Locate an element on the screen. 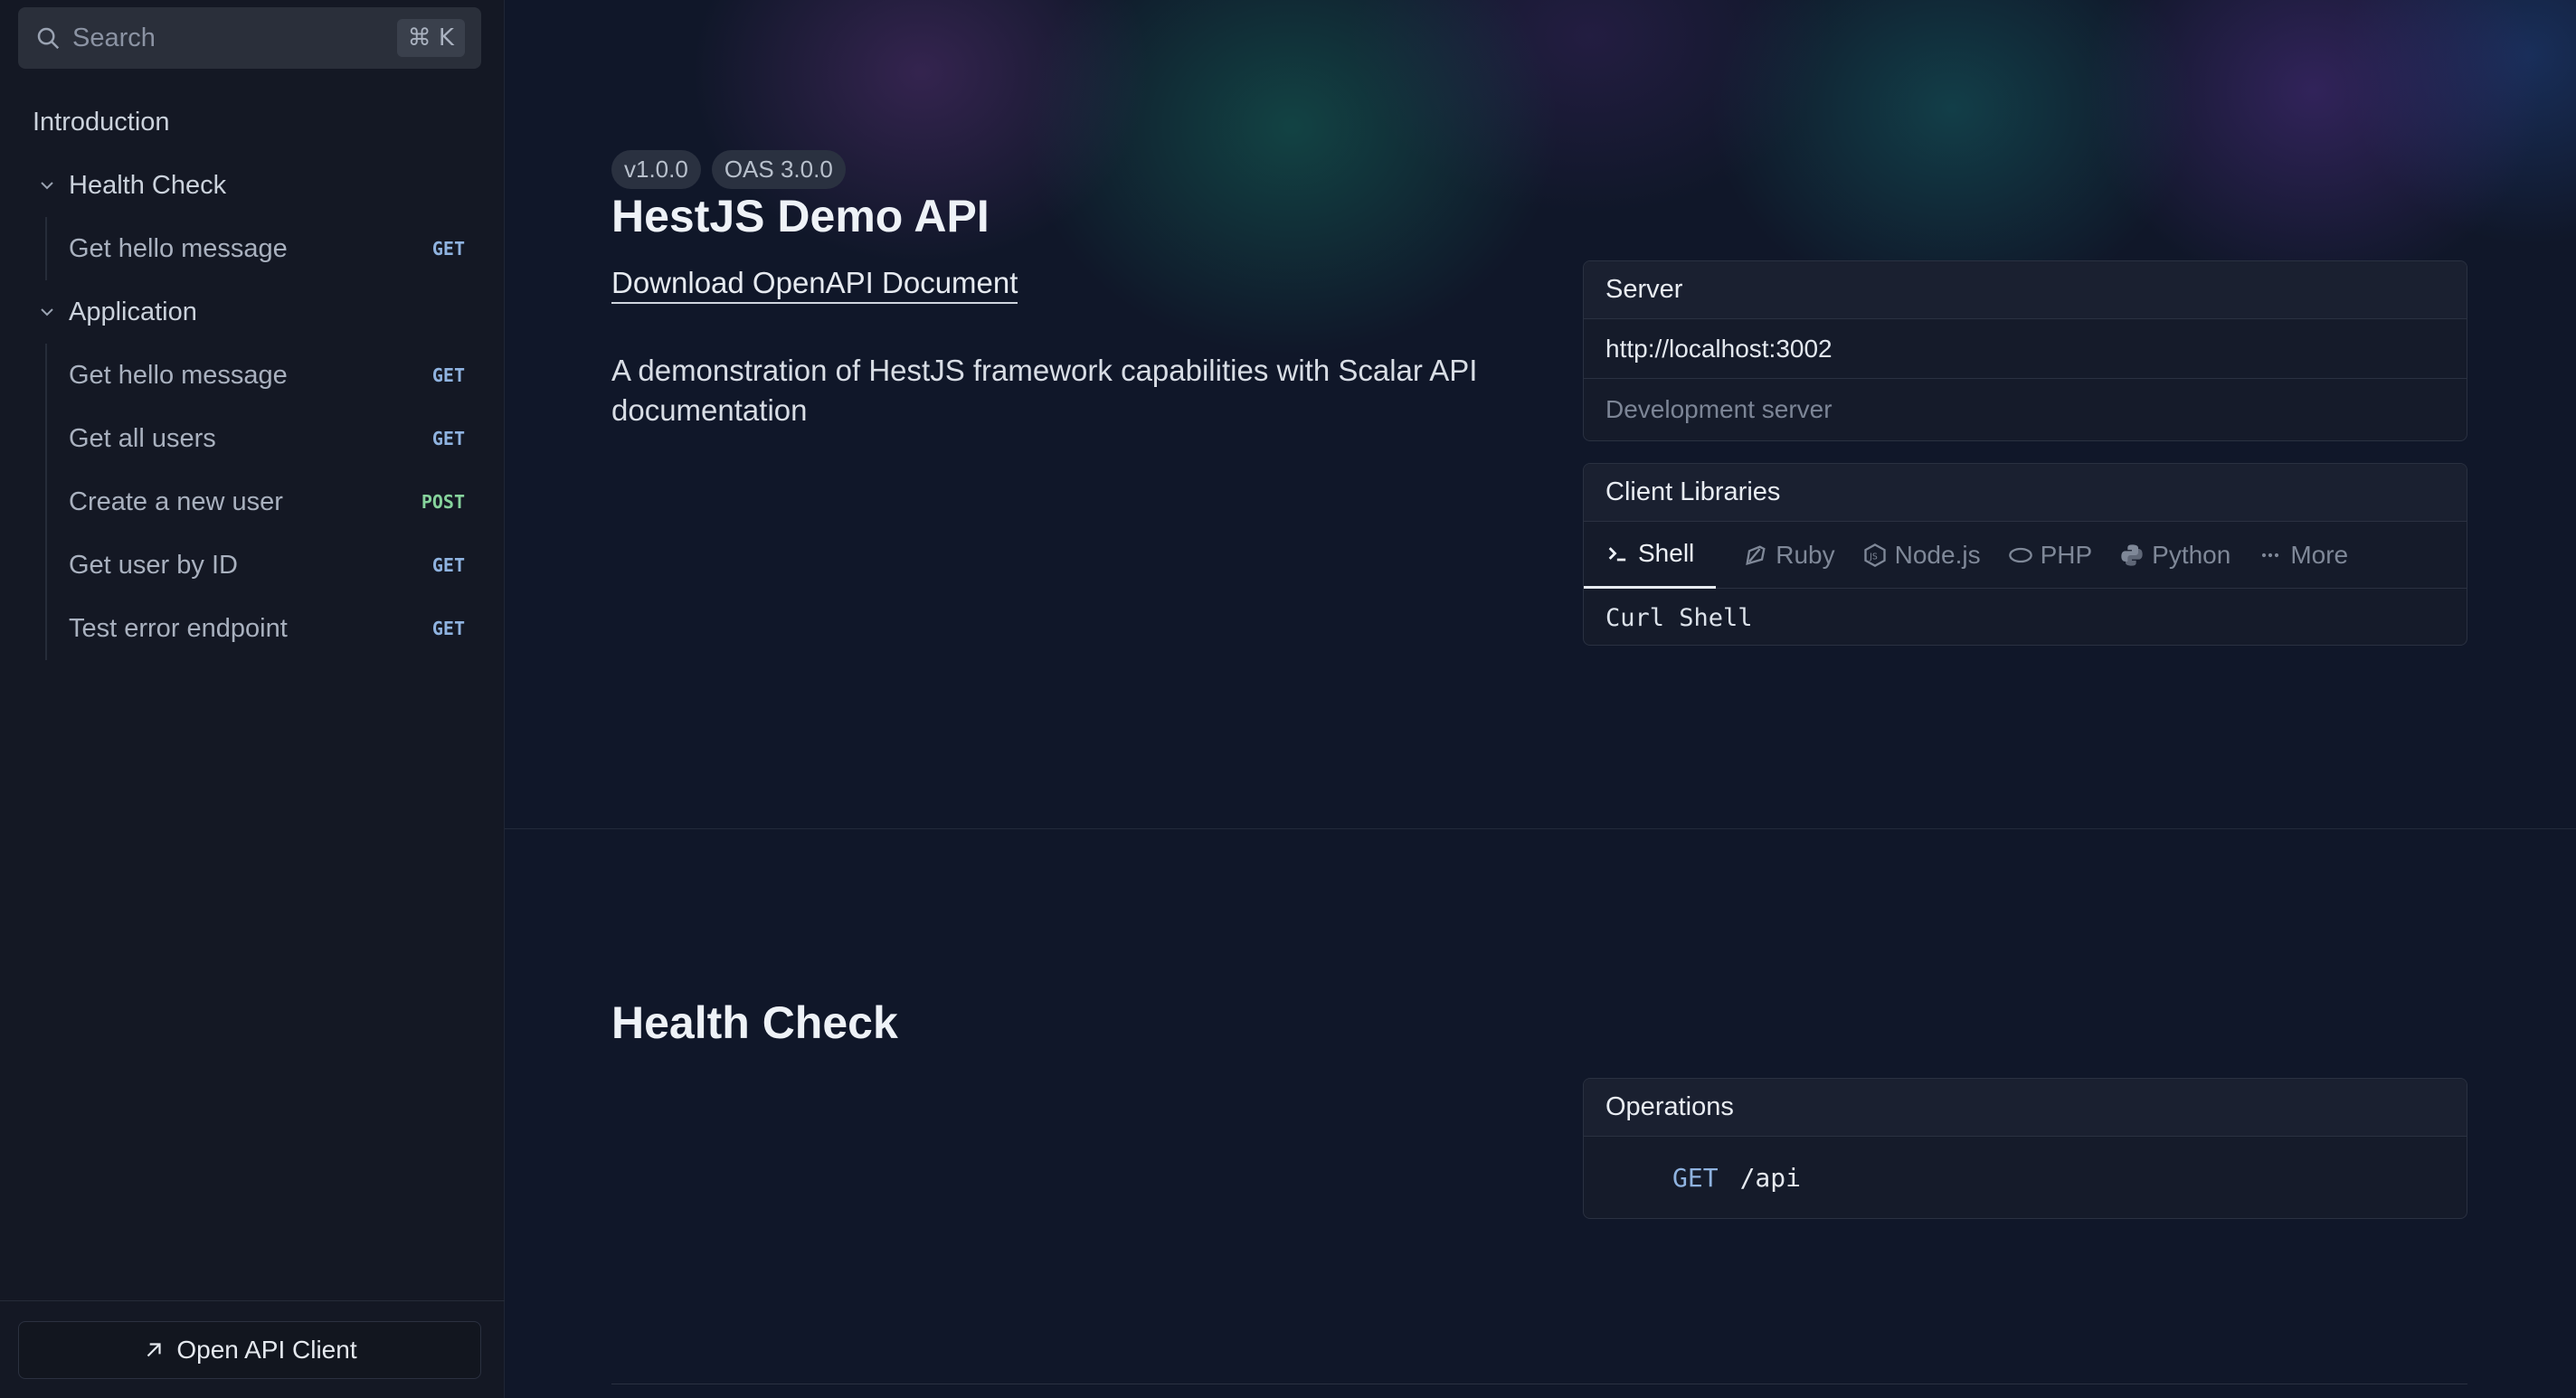 The image size is (2576, 1398). sidebar-footer: Open API Client is located at coordinates (252, 1349).